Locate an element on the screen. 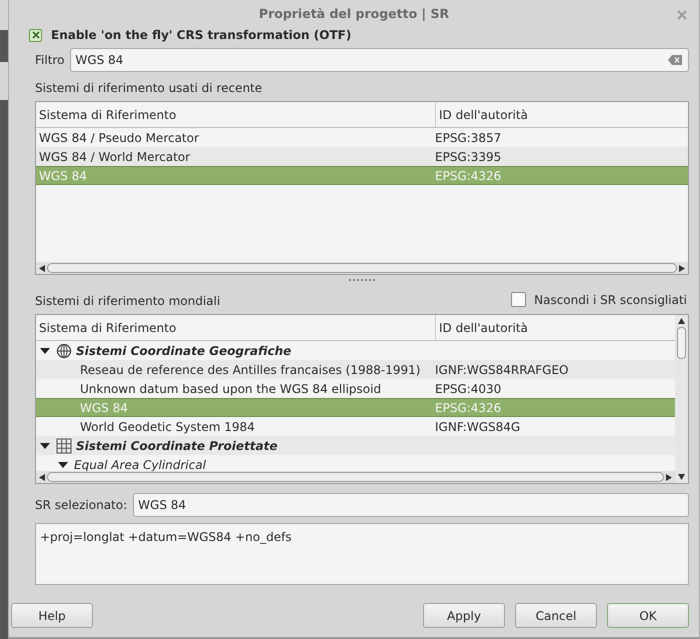 This screenshot has width=700, height=639. window-title: Proprietà del progetto | SR is located at coordinates (354, 13).